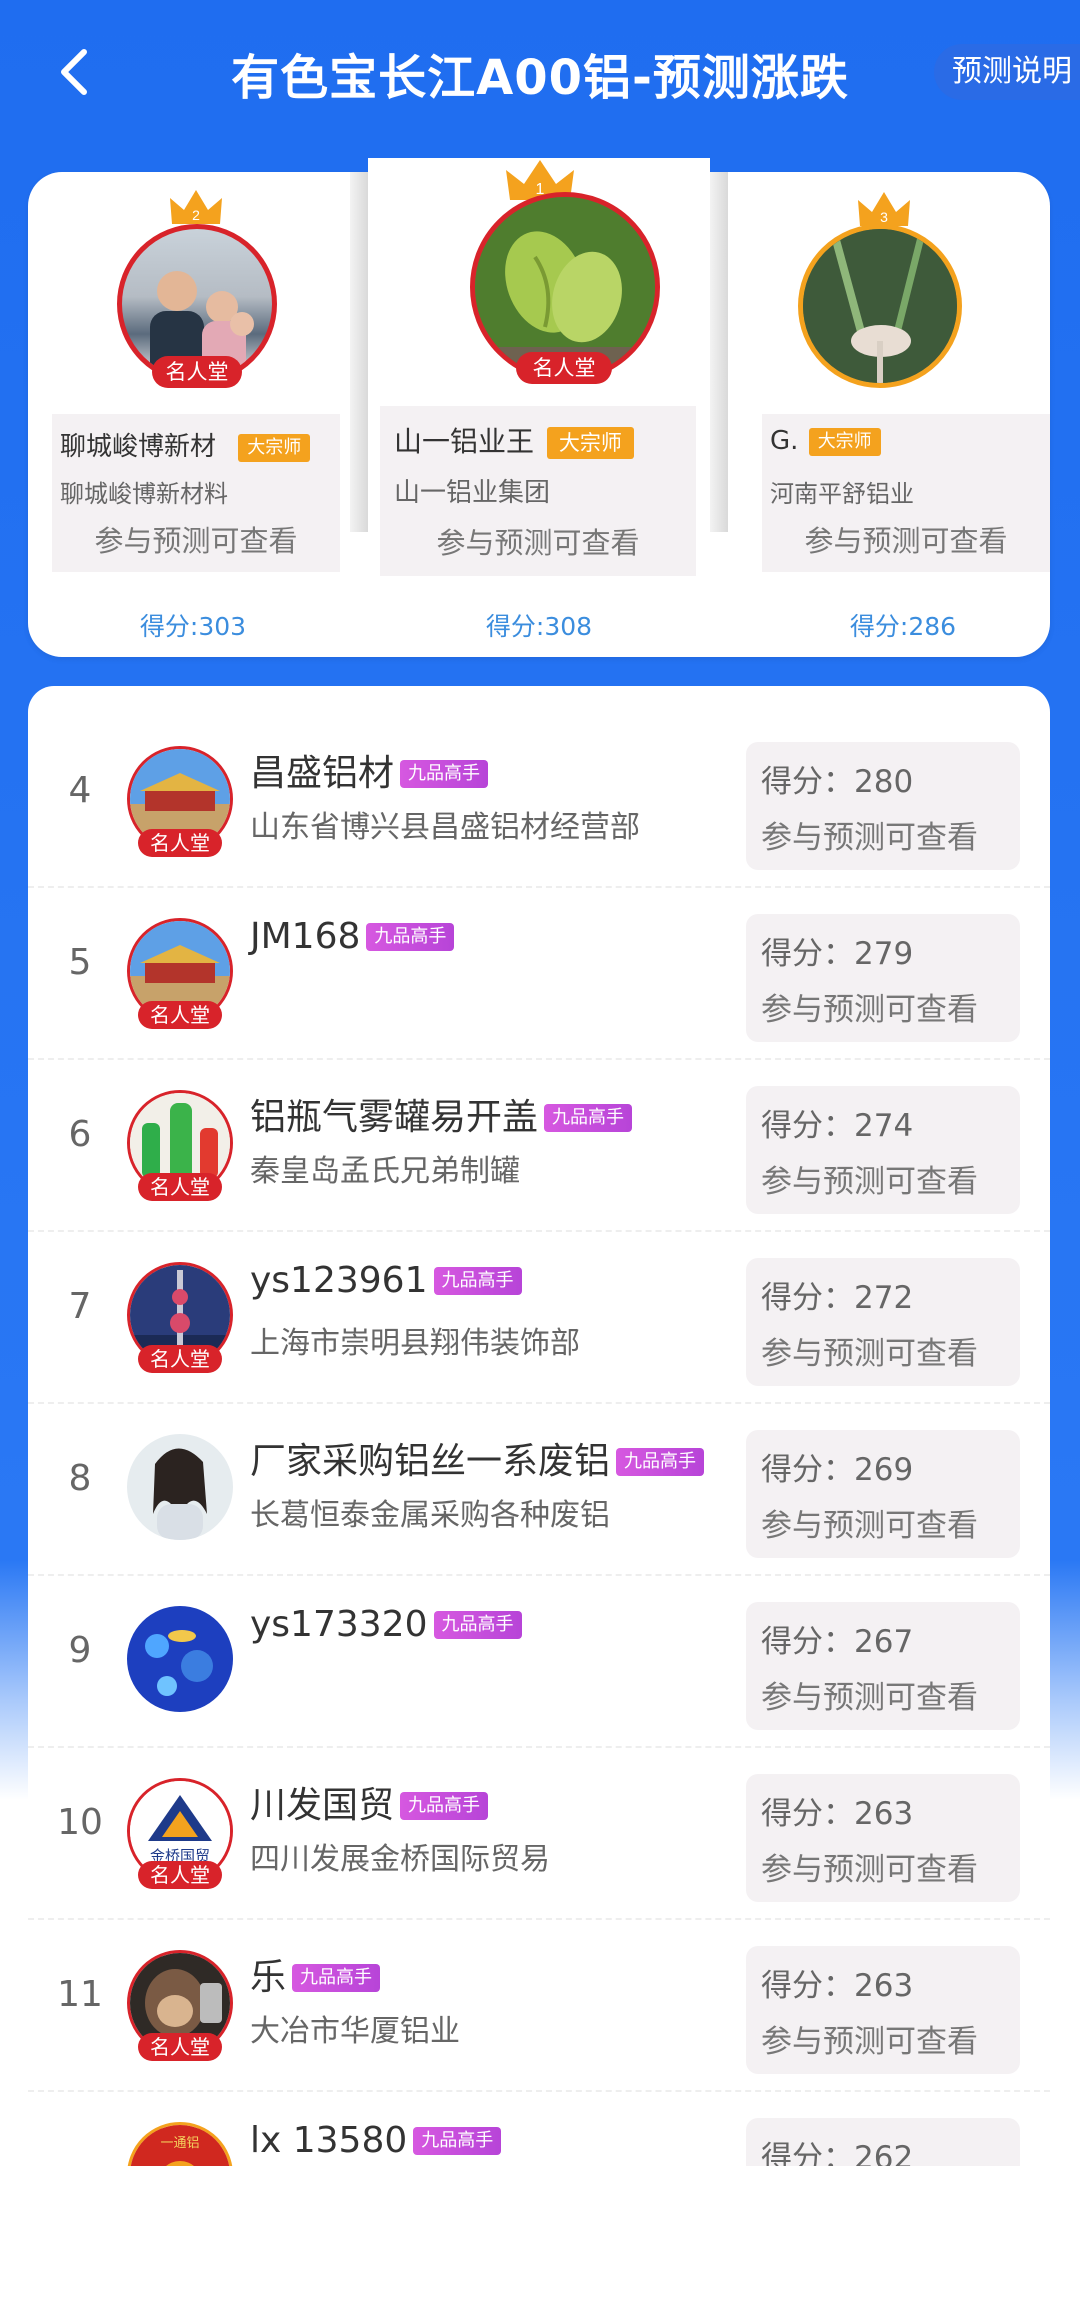  Describe the element at coordinates (80, 790) in the screenshot. I see `rank-number: 4` at that location.